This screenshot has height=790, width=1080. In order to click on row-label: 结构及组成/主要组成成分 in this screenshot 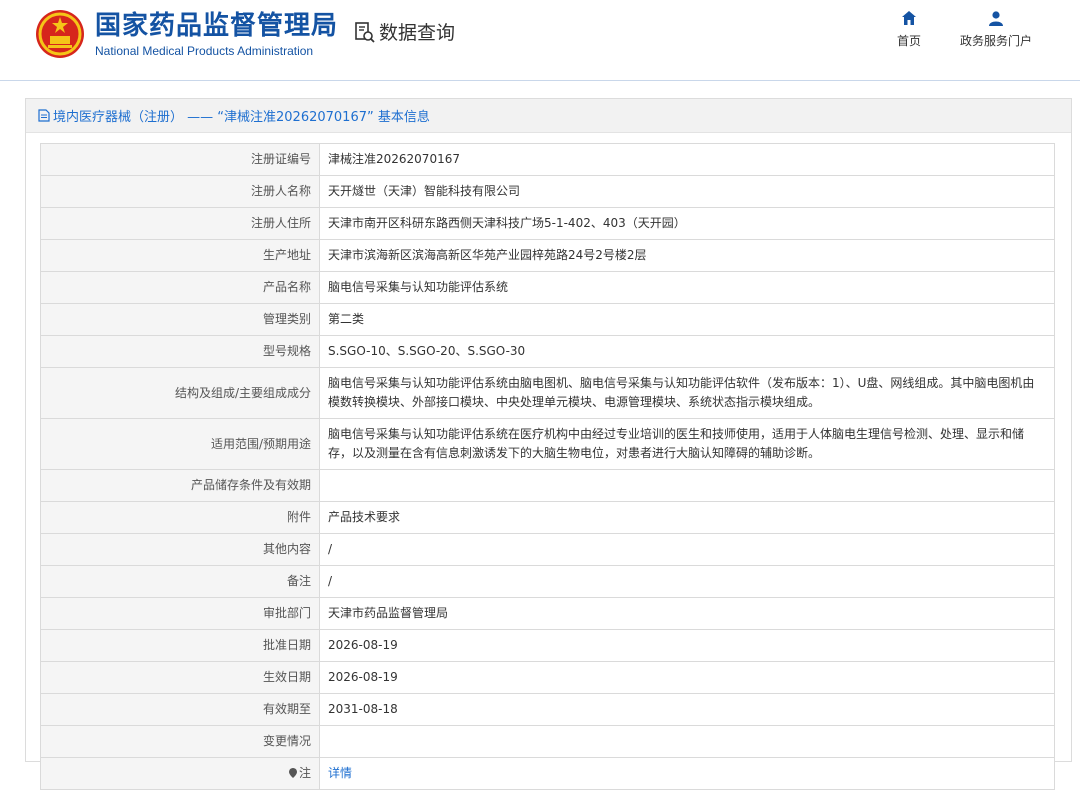, I will do `click(180, 393)`.